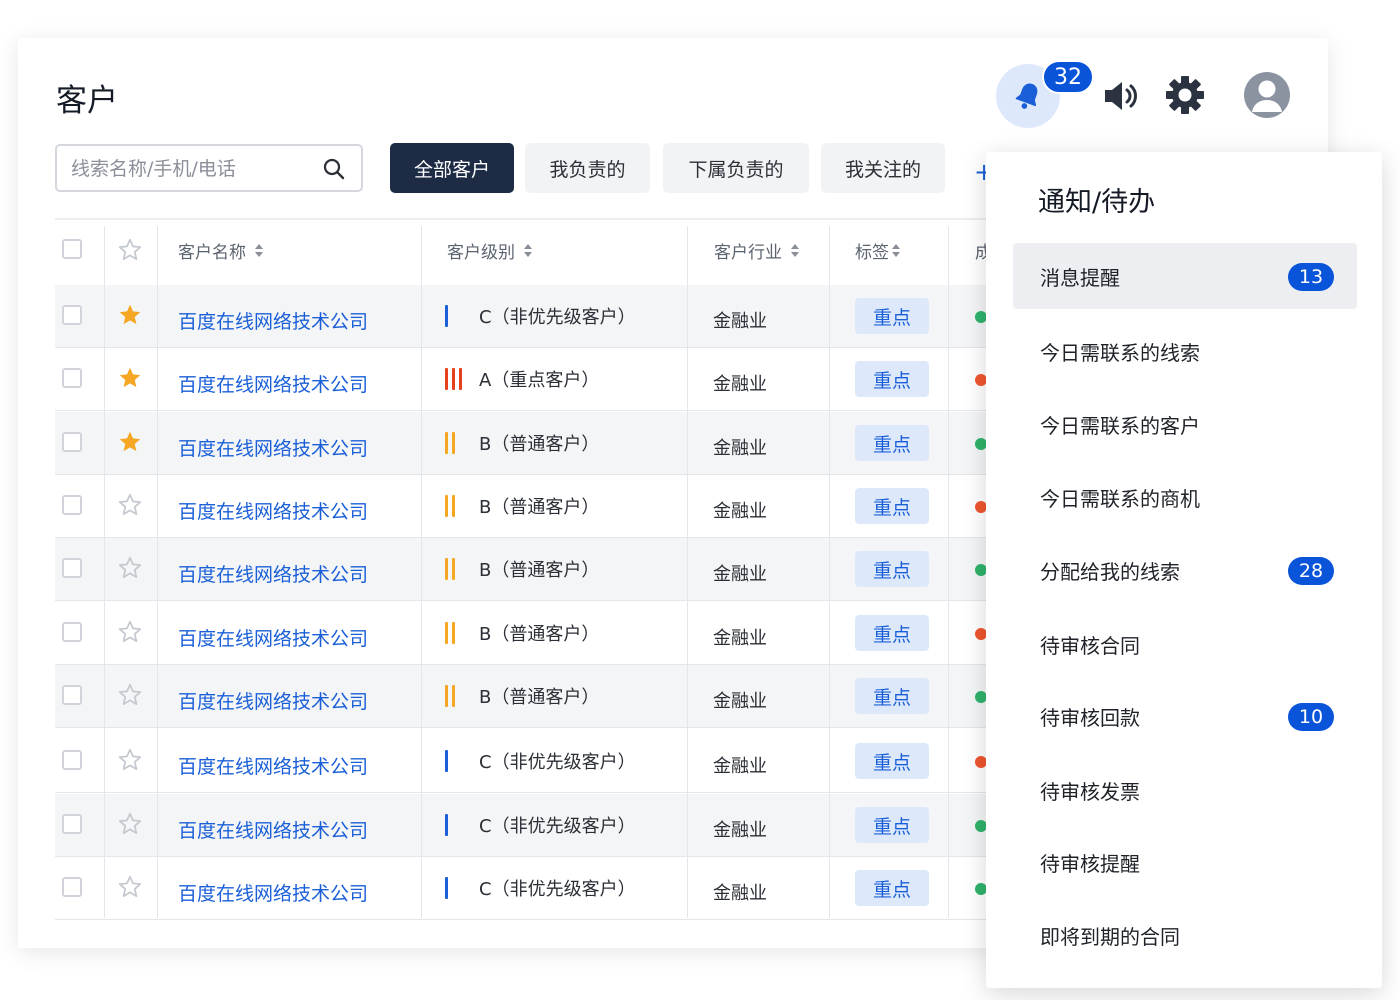 This screenshot has height=1000, width=1400. I want to click on dropdown-item: 今日需联系的商机, so click(1185, 497).